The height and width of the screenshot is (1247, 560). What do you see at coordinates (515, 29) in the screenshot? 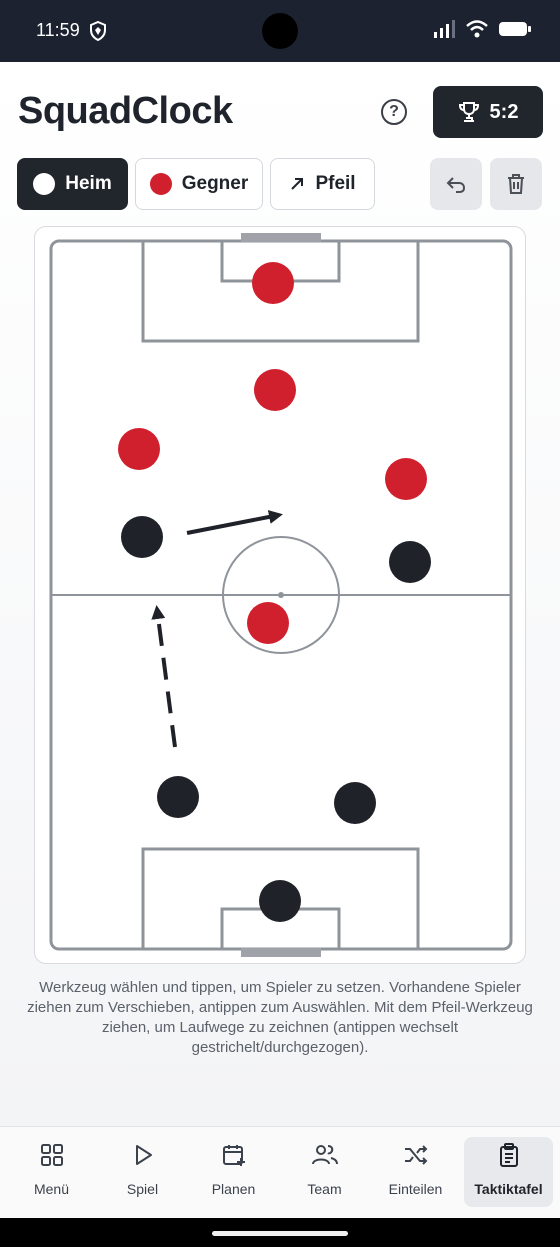
I see `battery-icon` at bounding box center [515, 29].